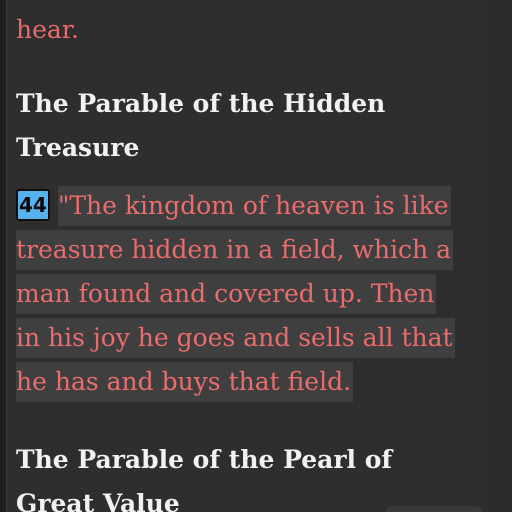  I want to click on verse-line: he has and buys that field., so click(256, 384).